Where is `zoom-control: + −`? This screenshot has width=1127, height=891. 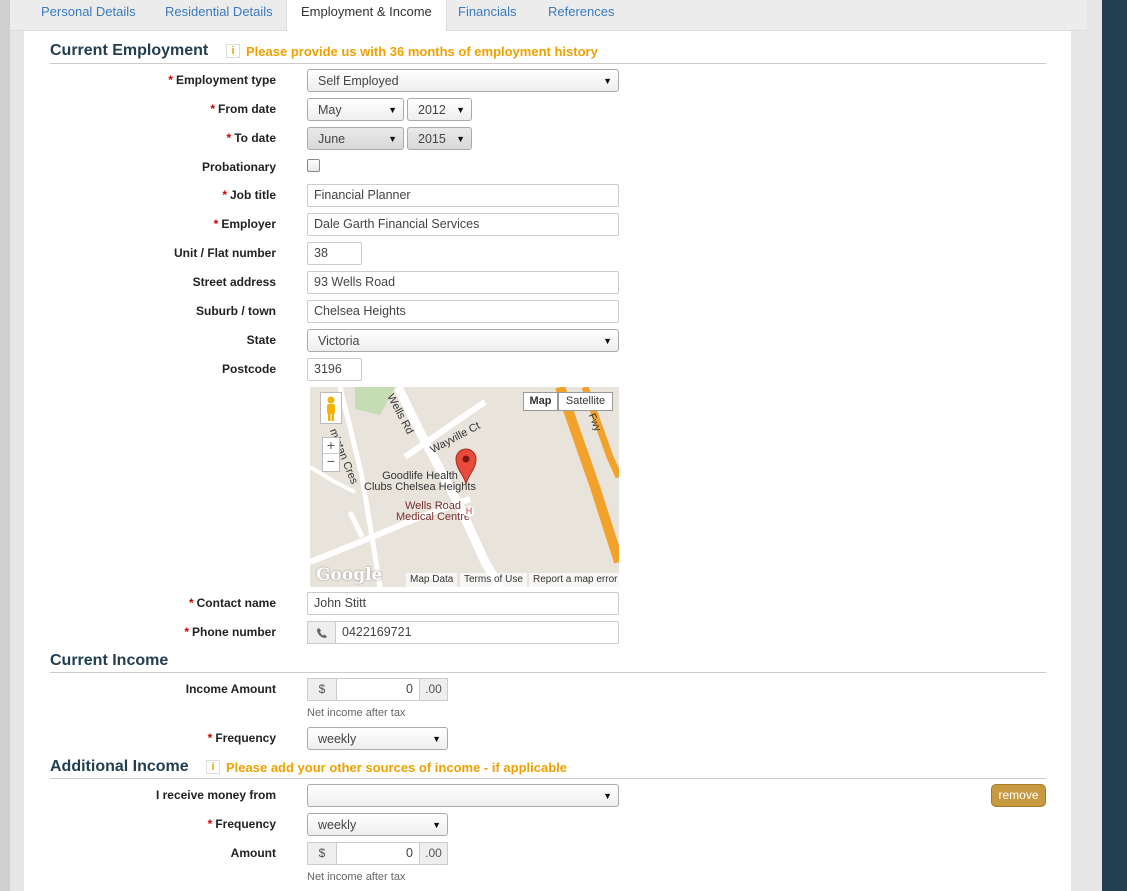 zoom-control: + − is located at coordinates (331, 454).